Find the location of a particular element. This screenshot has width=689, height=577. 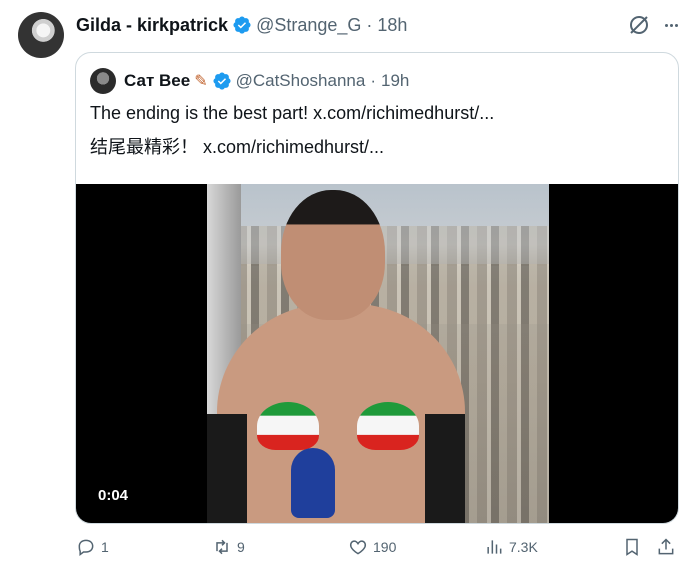

bookmark-button is located at coordinates (632, 547).